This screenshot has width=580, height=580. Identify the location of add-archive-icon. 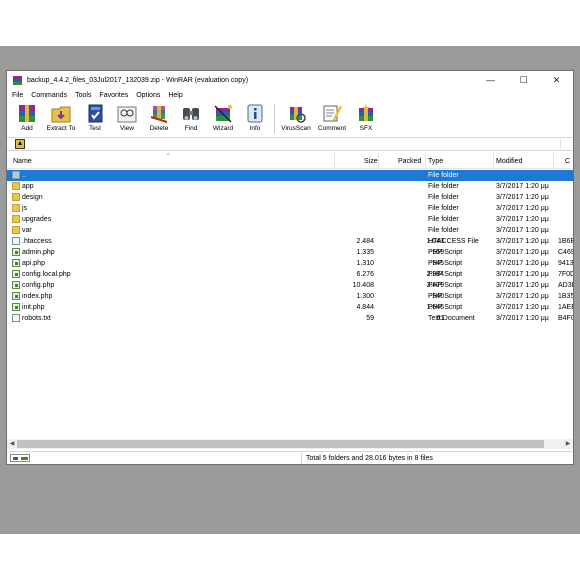
(27, 113).